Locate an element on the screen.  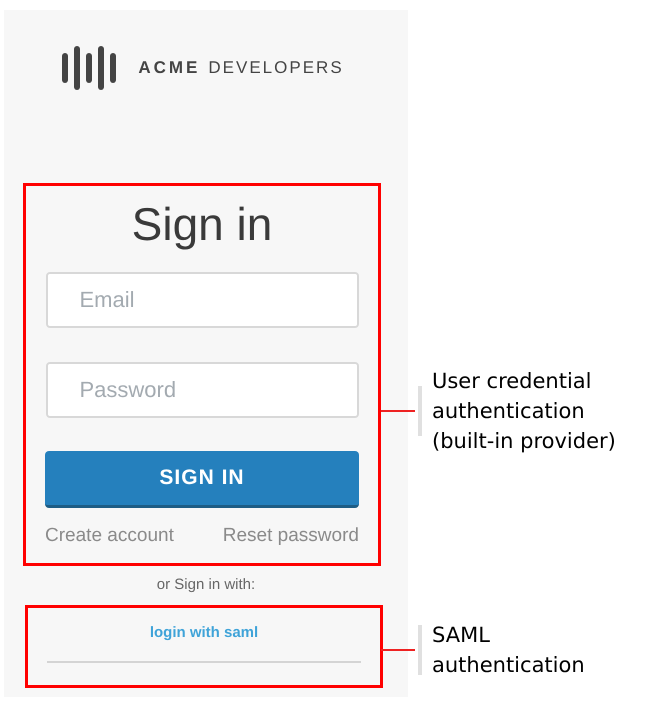
sign-in-button: SIGN IN is located at coordinates (202, 479).